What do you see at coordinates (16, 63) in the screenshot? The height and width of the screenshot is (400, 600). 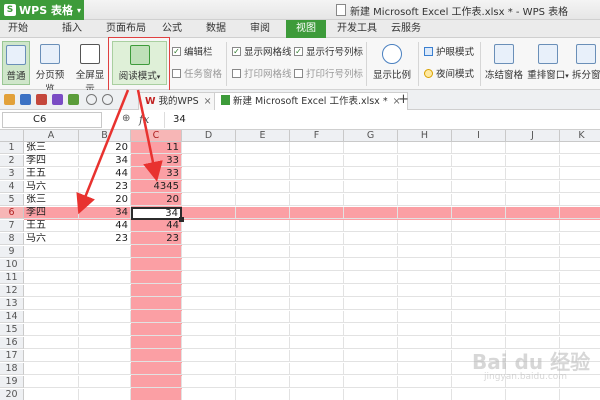 I see `normal-view-button: 普通` at bounding box center [16, 63].